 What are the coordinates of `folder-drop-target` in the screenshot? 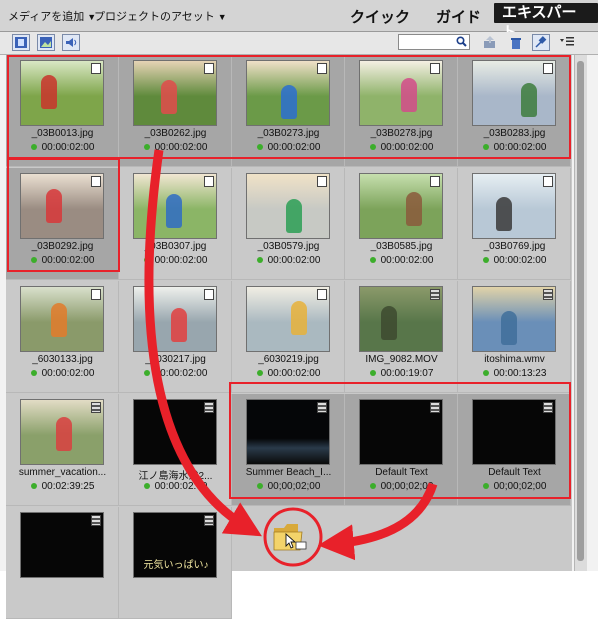 It's located at (292, 537).